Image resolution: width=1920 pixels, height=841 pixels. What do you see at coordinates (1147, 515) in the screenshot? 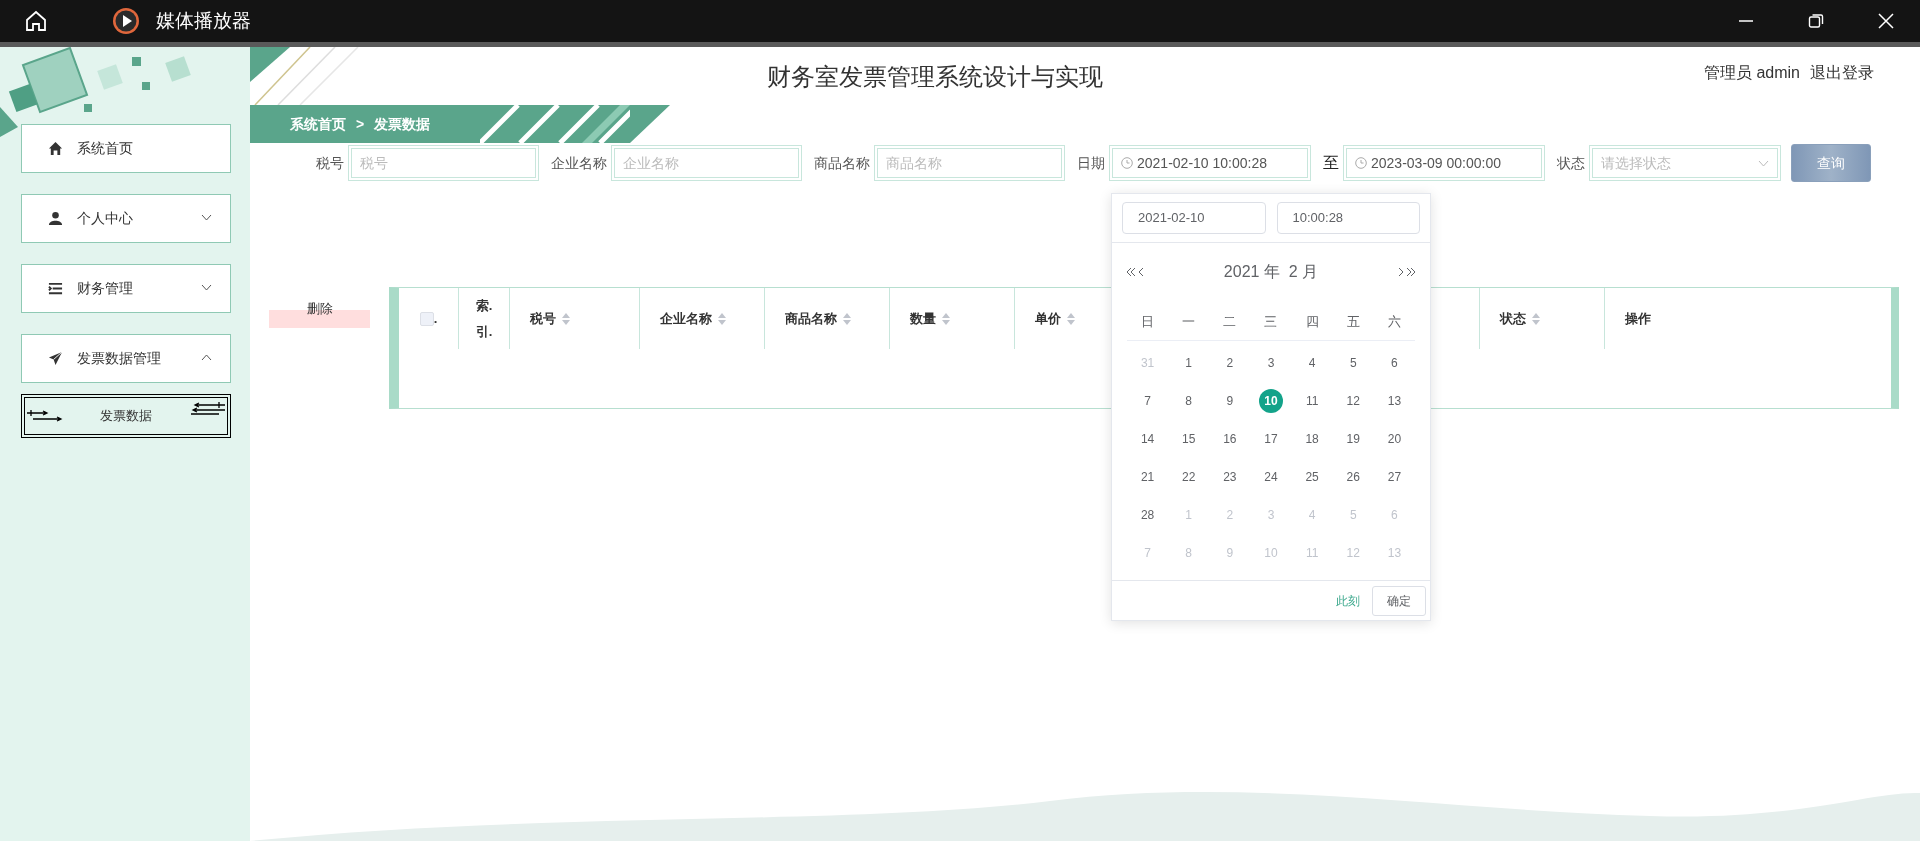
I see `calendar-day: 28` at bounding box center [1147, 515].